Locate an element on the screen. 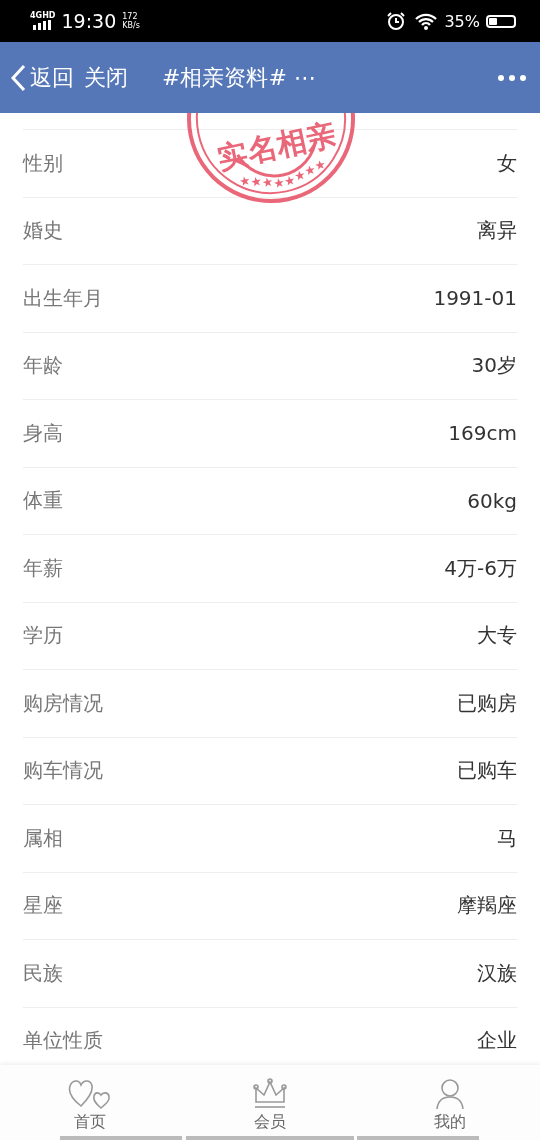  network-type: 4GHD is located at coordinates (43, 16).